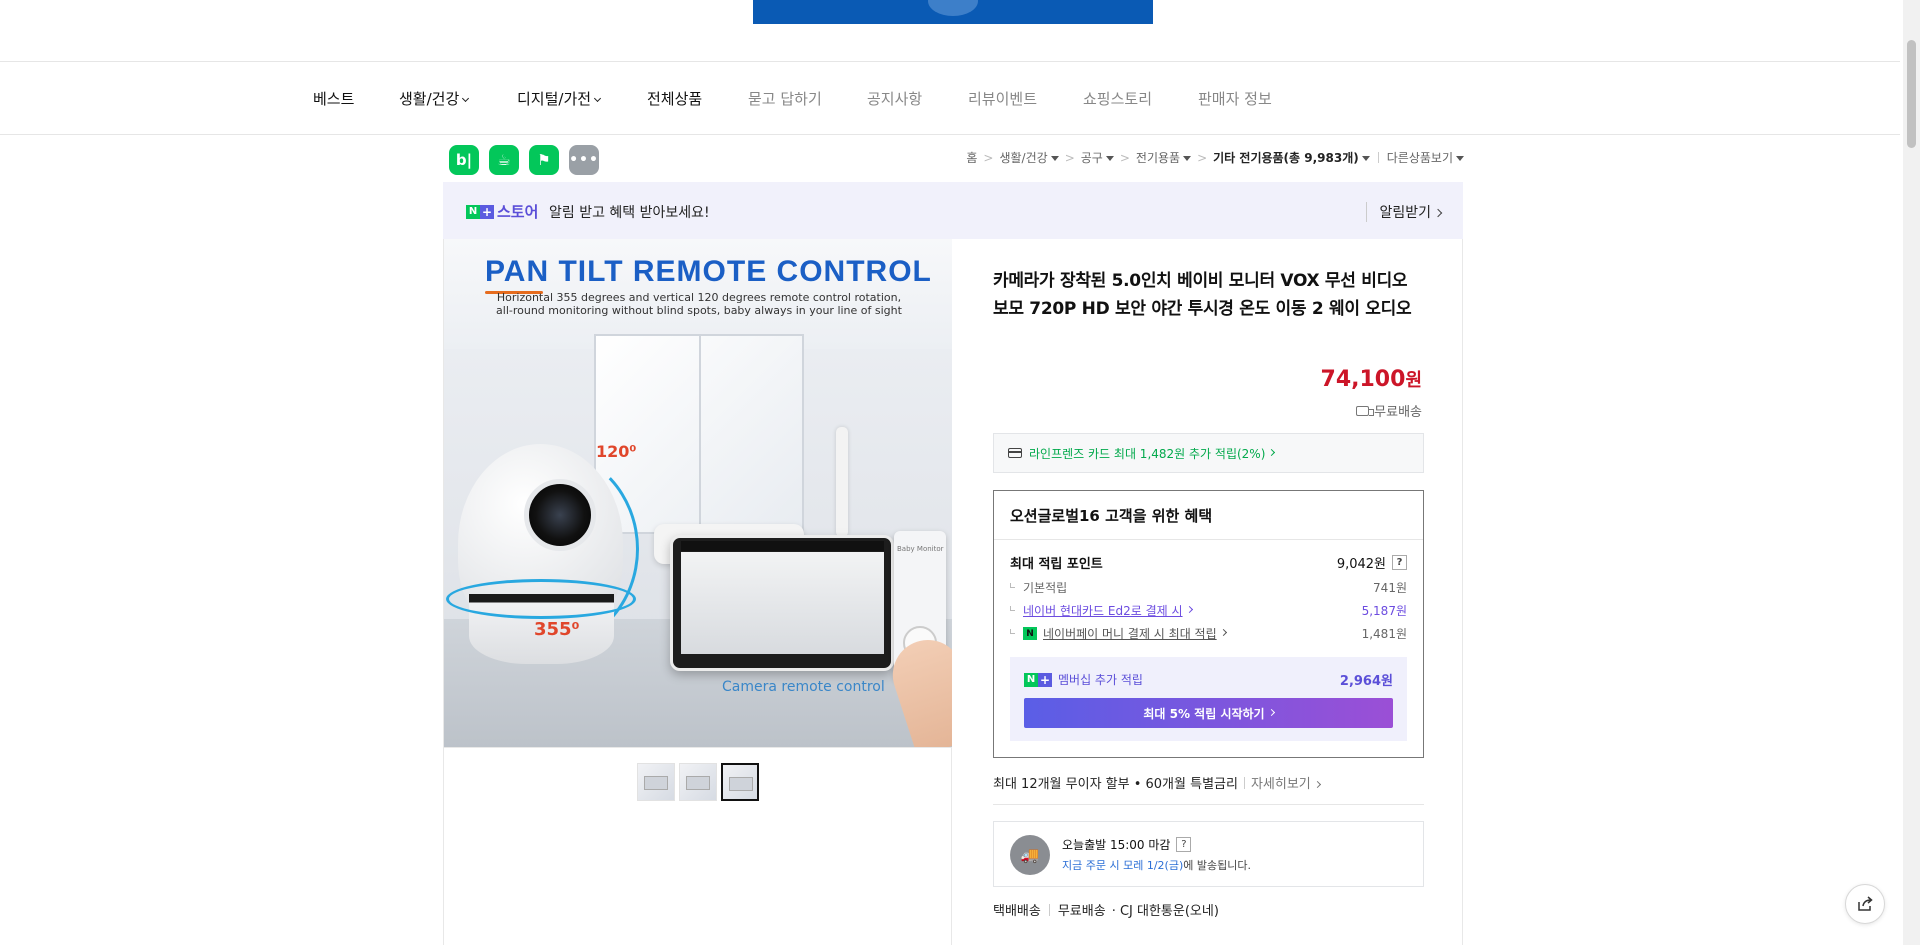 The width and height of the screenshot is (1920, 945). What do you see at coordinates (1123, 865) in the screenshot?
I see `dispatch-date: 지금 주문 시 모레 1/2(금)` at bounding box center [1123, 865].